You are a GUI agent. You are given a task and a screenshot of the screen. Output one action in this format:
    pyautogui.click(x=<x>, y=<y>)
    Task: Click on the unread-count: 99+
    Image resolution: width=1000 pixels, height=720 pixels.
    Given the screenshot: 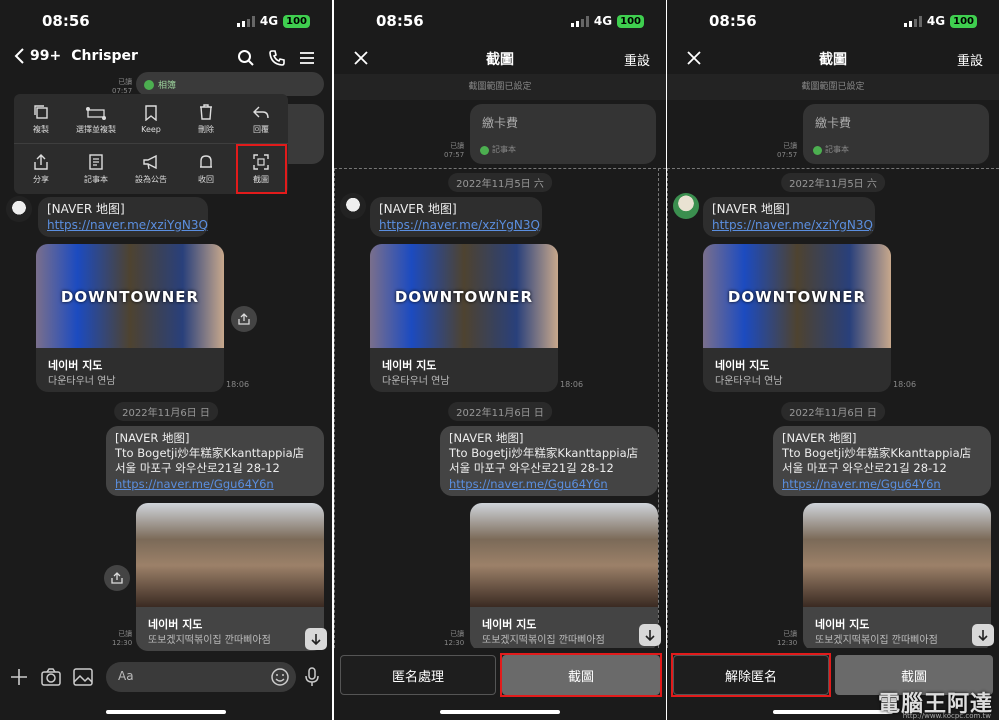 What is the action you would take?
    pyautogui.click(x=46, y=56)
    